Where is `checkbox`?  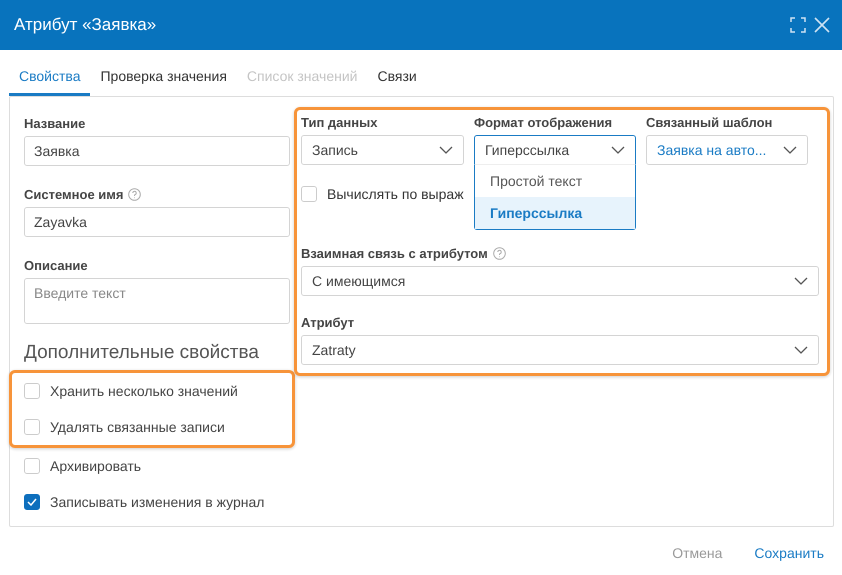
checkbox is located at coordinates (32, 502).